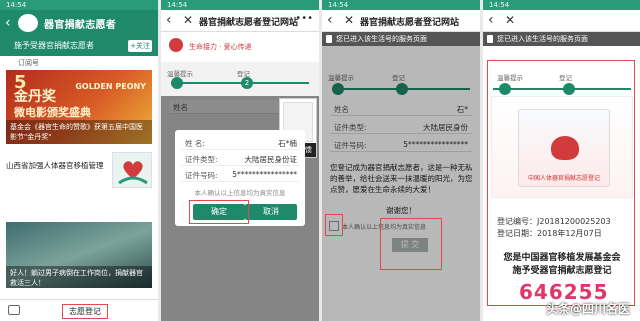 The image size is (640, 321). I want to click on follow-button: +关注, so click(140, 46).